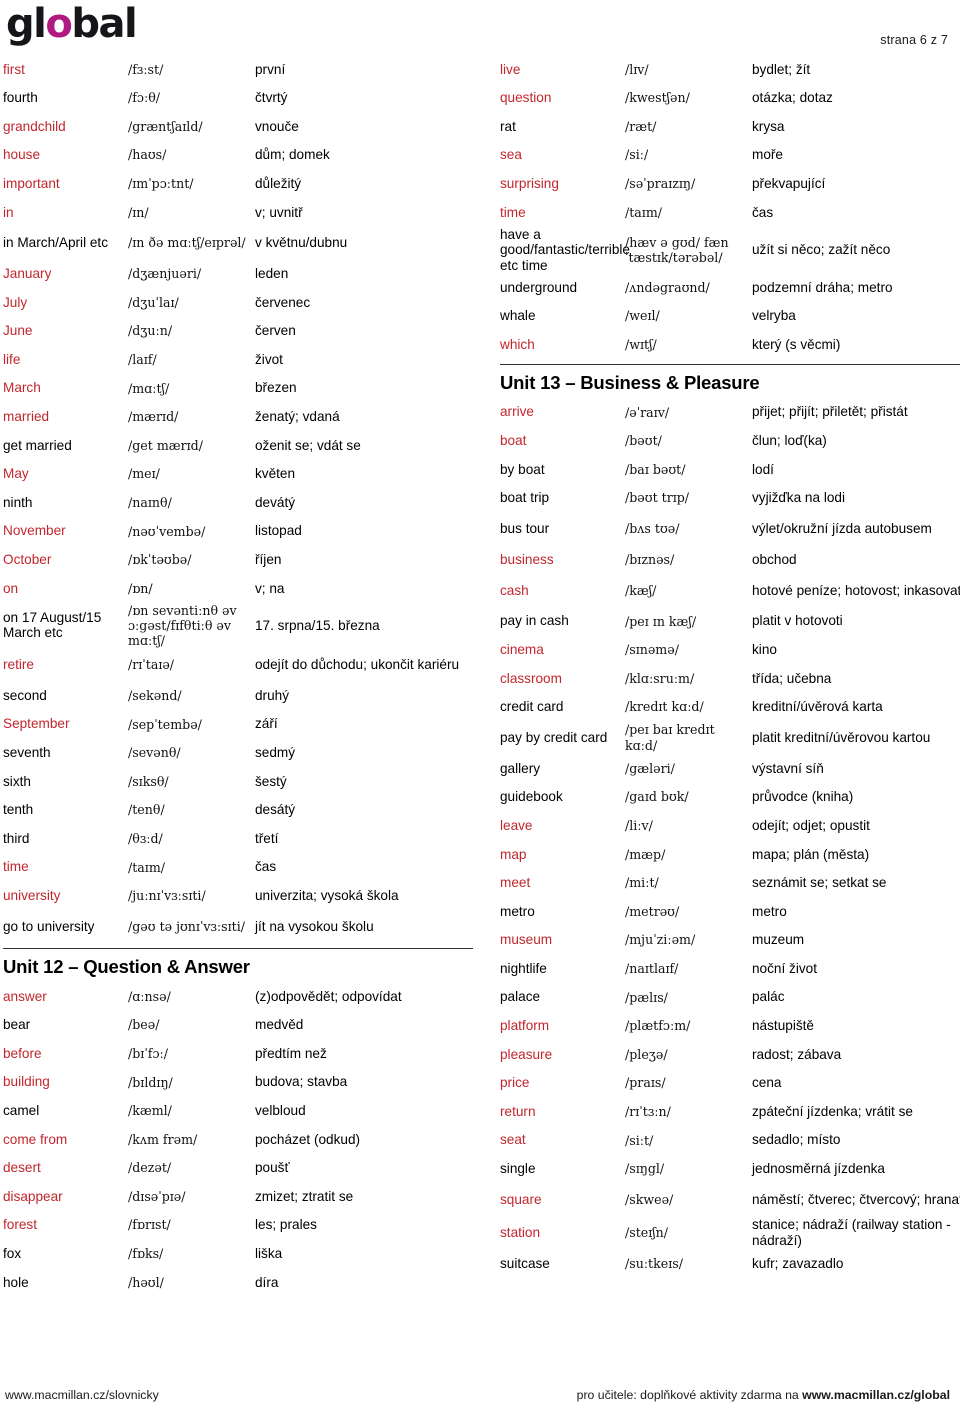 Image resolution: width=960 pixels, height=1414 pixels. I want to click on logo-text-part2: bal, so click(104, 24).